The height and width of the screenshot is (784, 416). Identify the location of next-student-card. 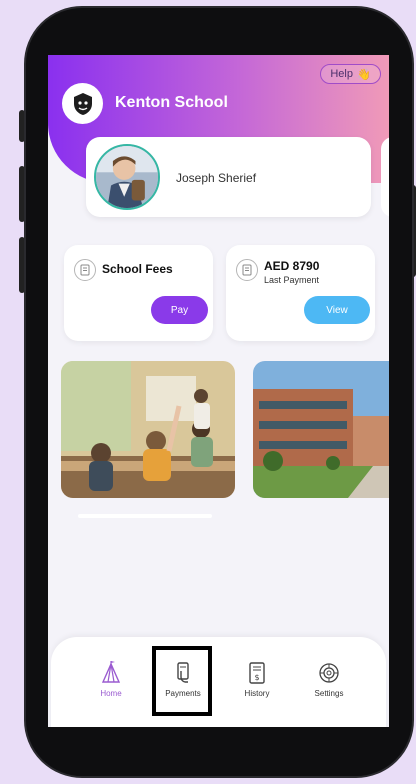
(385, 177).